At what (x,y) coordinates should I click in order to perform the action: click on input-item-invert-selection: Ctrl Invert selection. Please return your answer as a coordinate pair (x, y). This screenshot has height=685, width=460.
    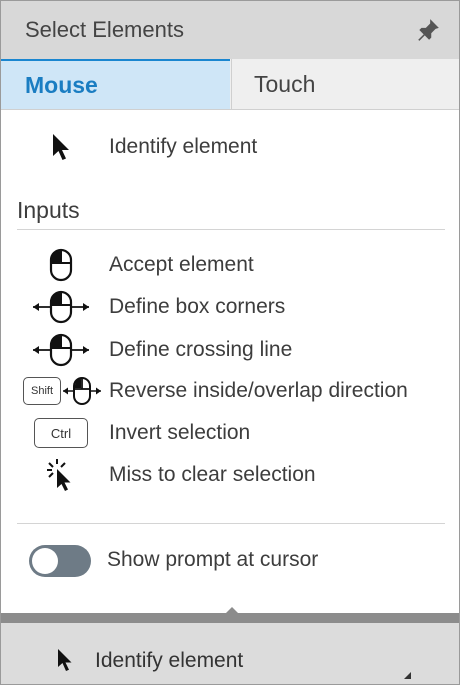
    Looking at the image, I should click on (230, 433).